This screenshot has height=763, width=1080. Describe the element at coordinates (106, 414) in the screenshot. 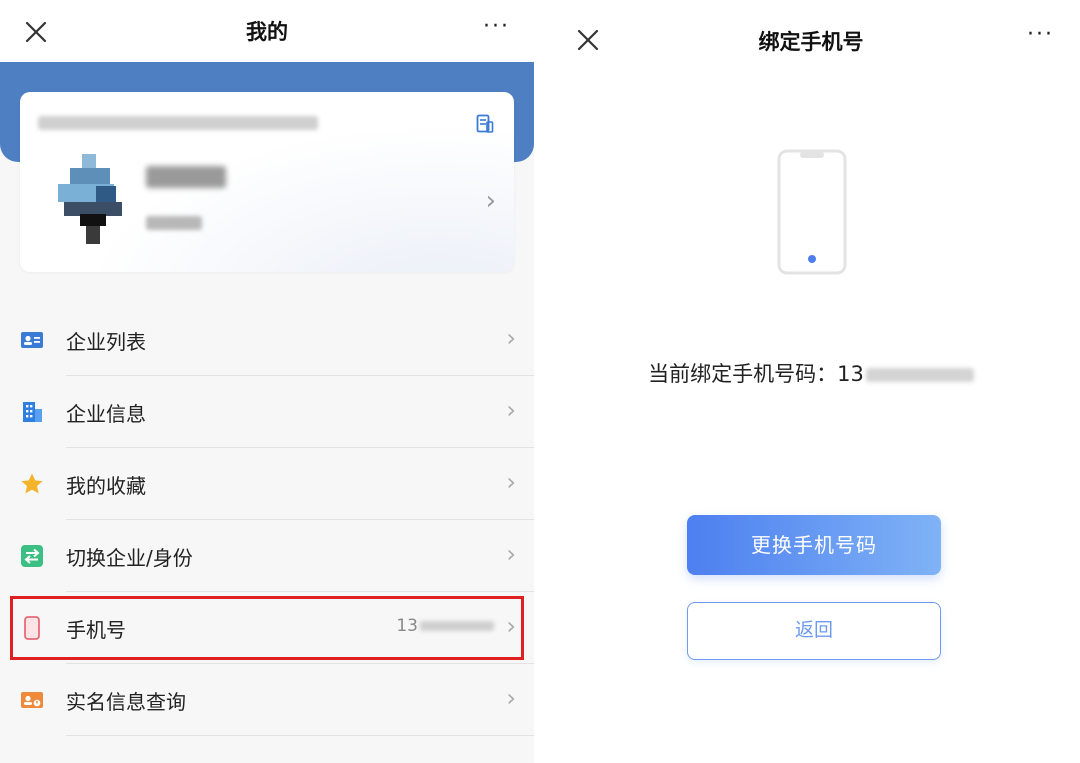

I see `menu-item-label: 企业信息` at that location.